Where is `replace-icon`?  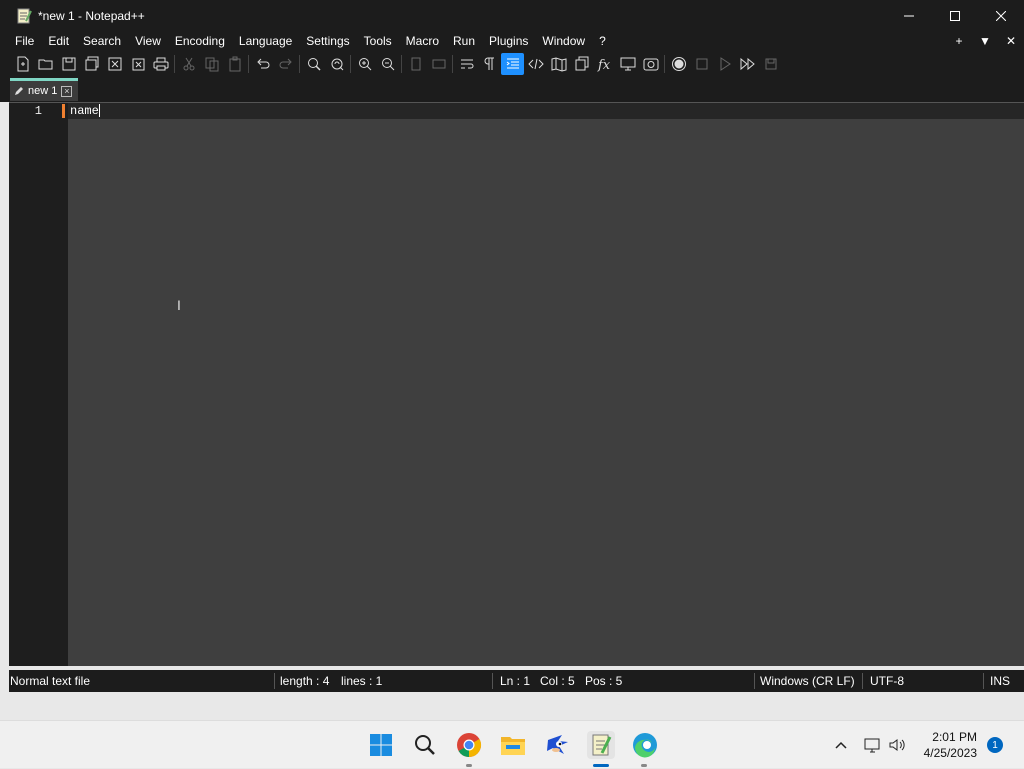 replace-icon is located at coordinates (336, 64).